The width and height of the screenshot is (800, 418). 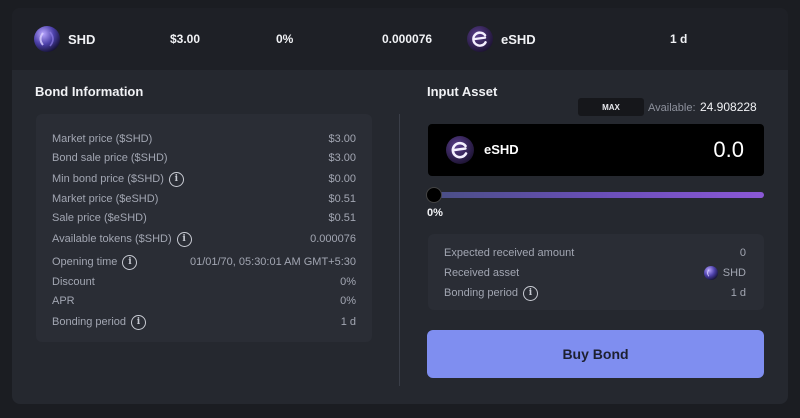 I want to click on receive-row-label: Expected received amount, so click(x=509, y=253).